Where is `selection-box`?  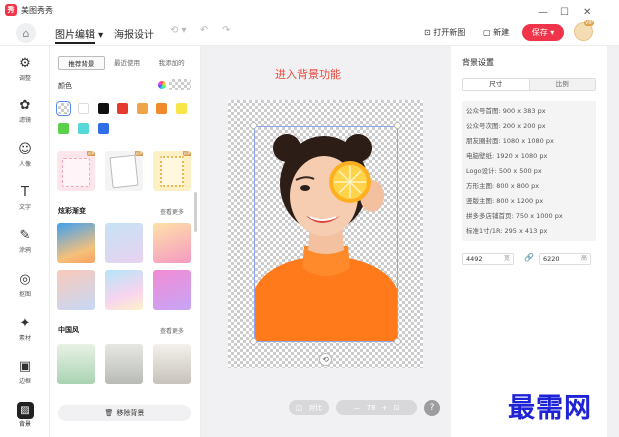
selection-box is located at coordinates (326, 234).